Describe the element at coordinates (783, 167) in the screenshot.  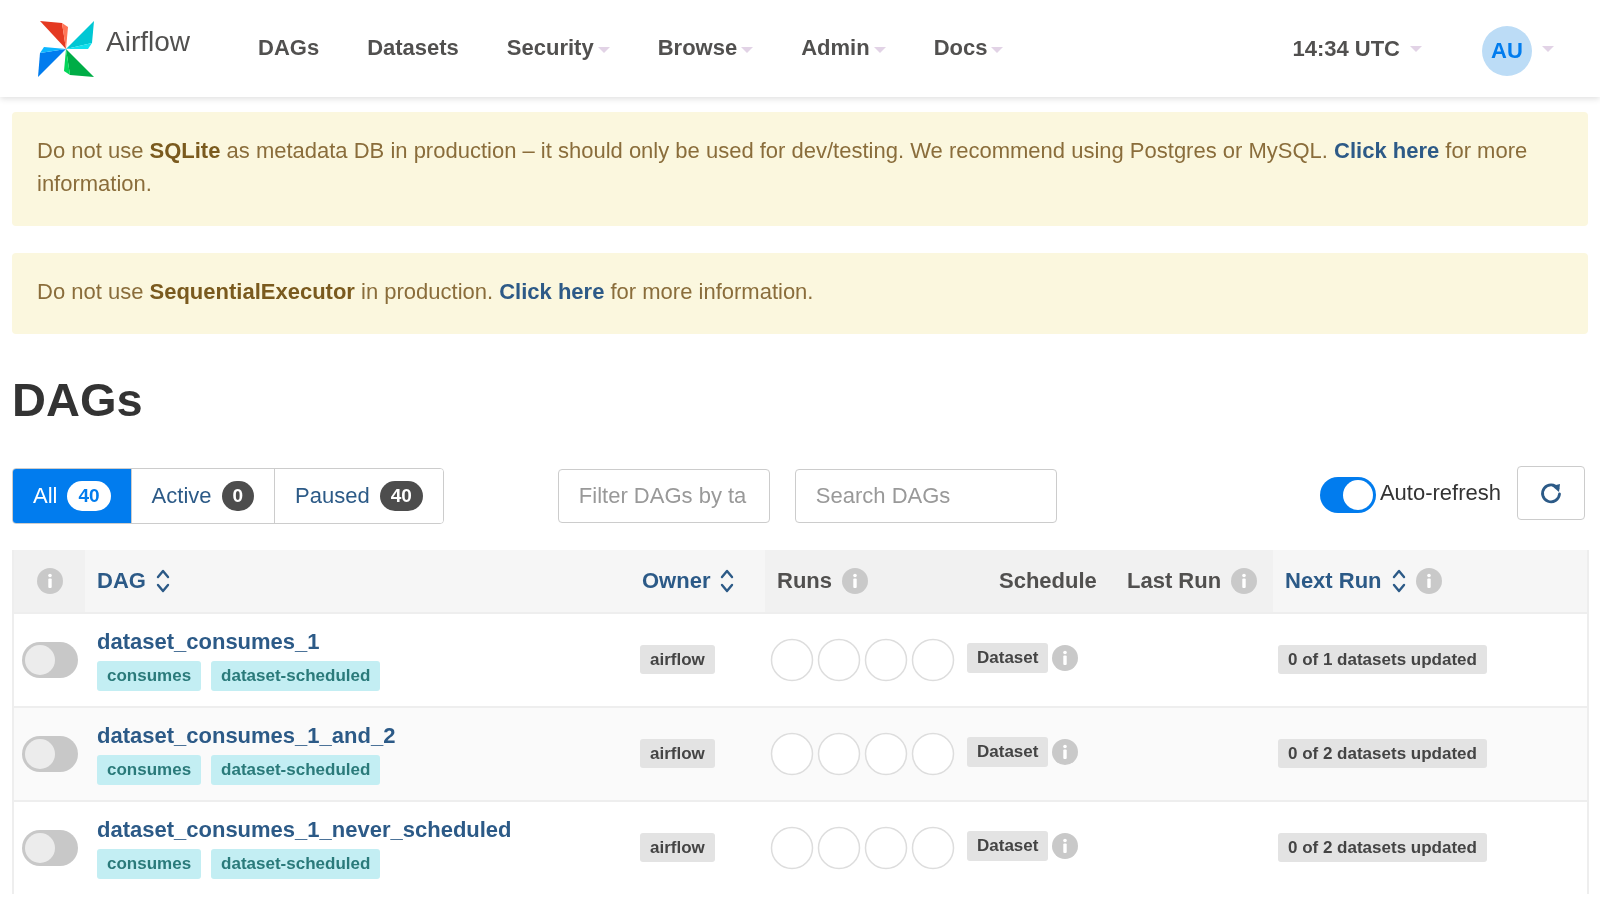
I see `alert-message: Do not use SQLite as metadata DB in production – it should only be used for dev/testing. We recommend using Postgres or MySQL. Click here for more information.` at that location.